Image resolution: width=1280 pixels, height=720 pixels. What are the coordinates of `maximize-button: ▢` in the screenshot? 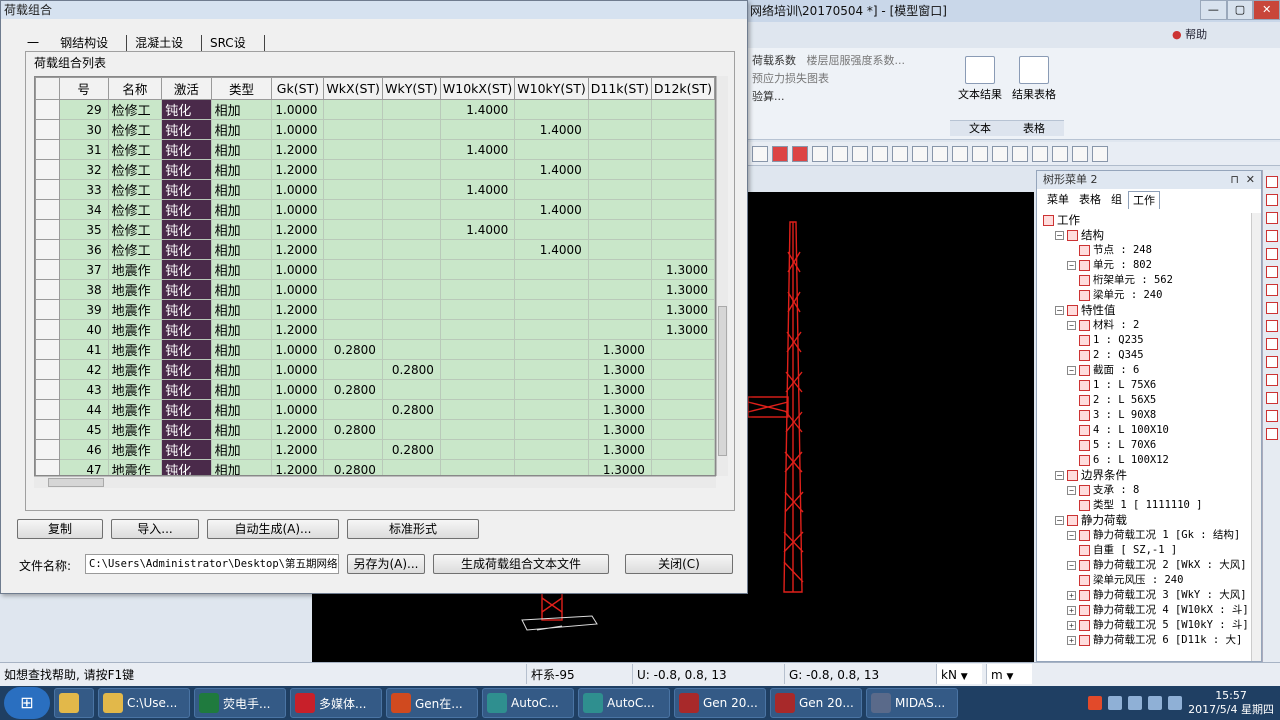 It's located at (1240, 10).